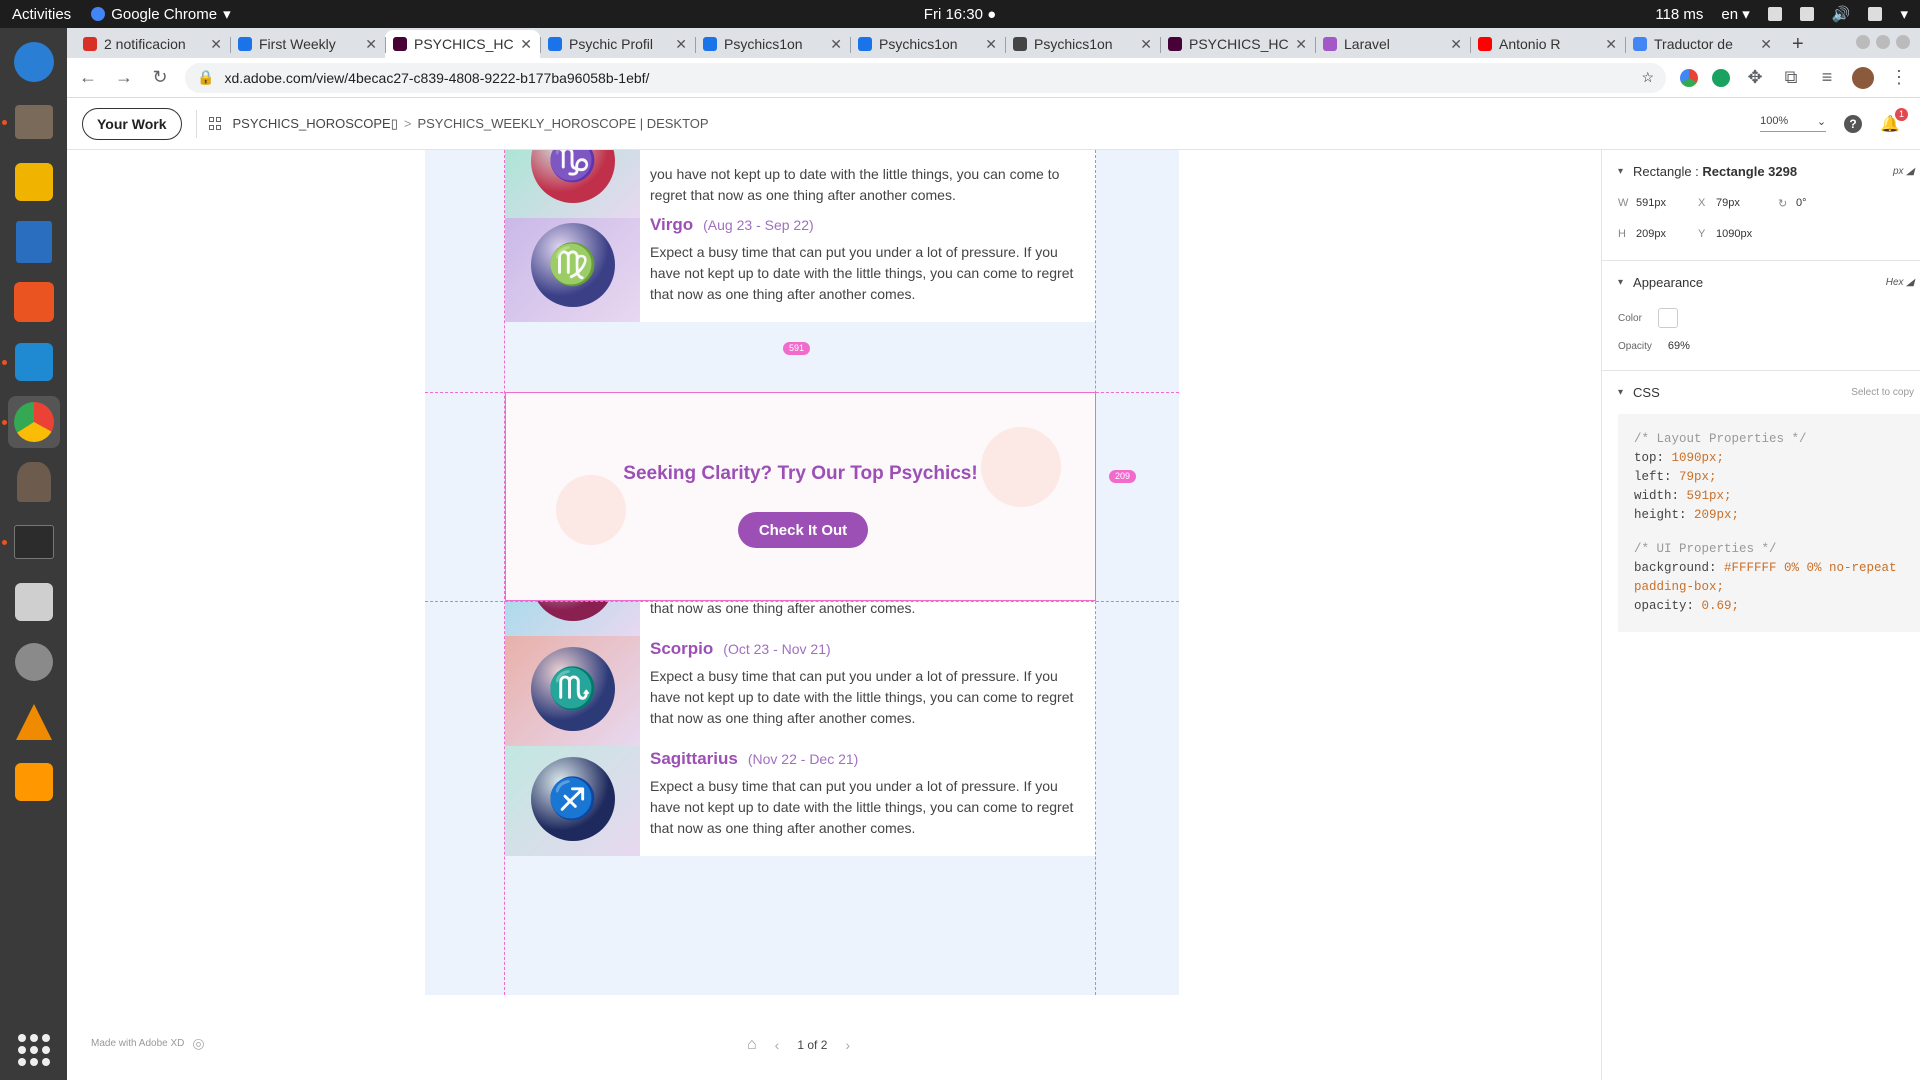  Describe the element at coordinates (124, 77) in the screenshot. I see `forward-icon: →` at that location.